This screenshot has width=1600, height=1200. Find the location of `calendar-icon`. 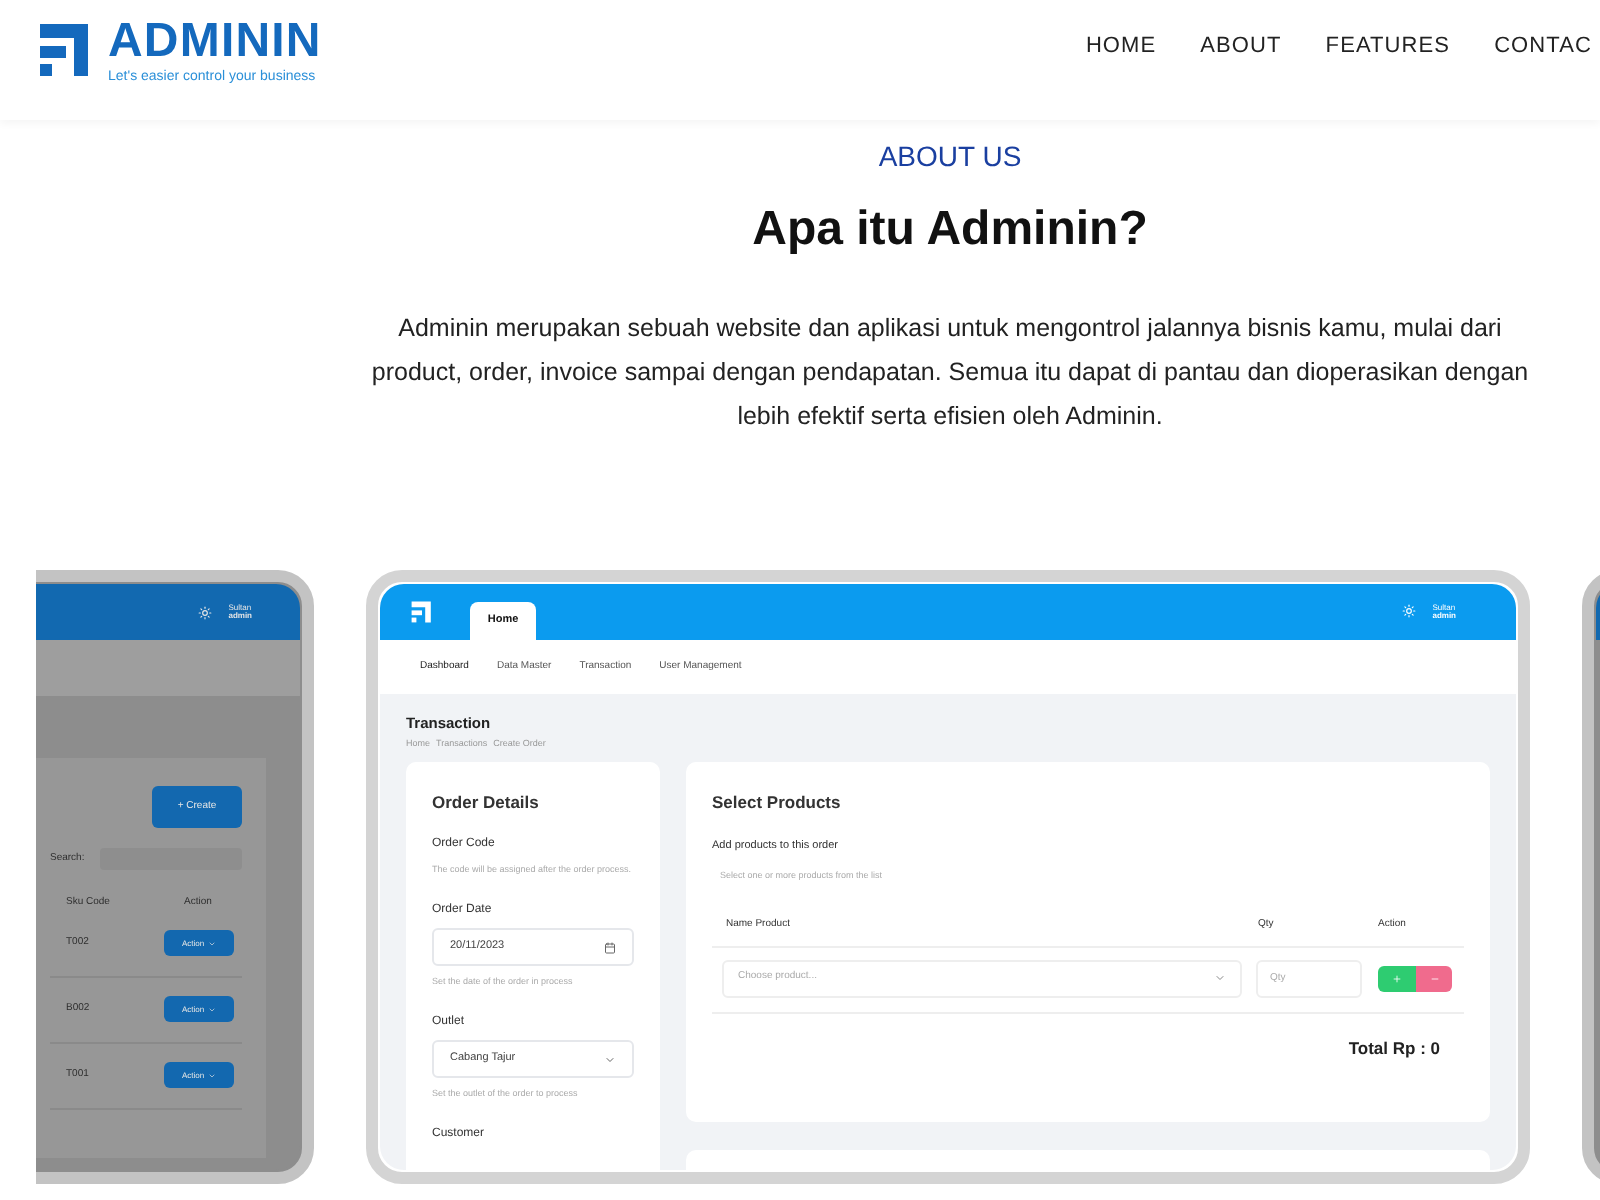

calendar-icon is located at coordinates (610, 947).